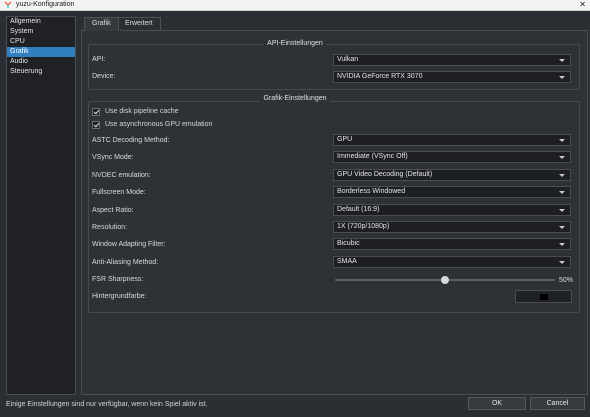 The height and width of the screenshot is (417, 590). Describe the element at coordinates (121, 175) in the screenshot. I see `nvdec-label: NVDEC emulation:` at that location.